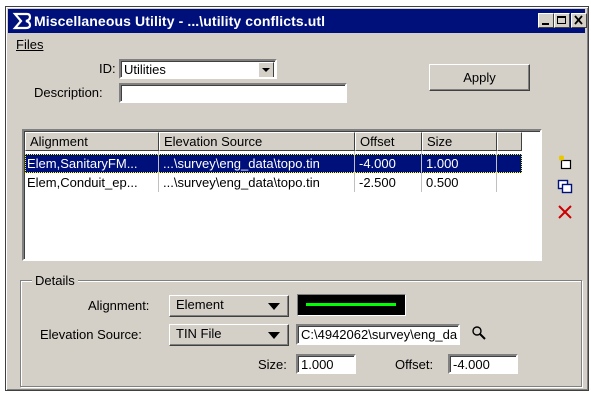 This screenshot has height=396, width=591. I want to click on cell-size: 1.000, so click(442, 163).